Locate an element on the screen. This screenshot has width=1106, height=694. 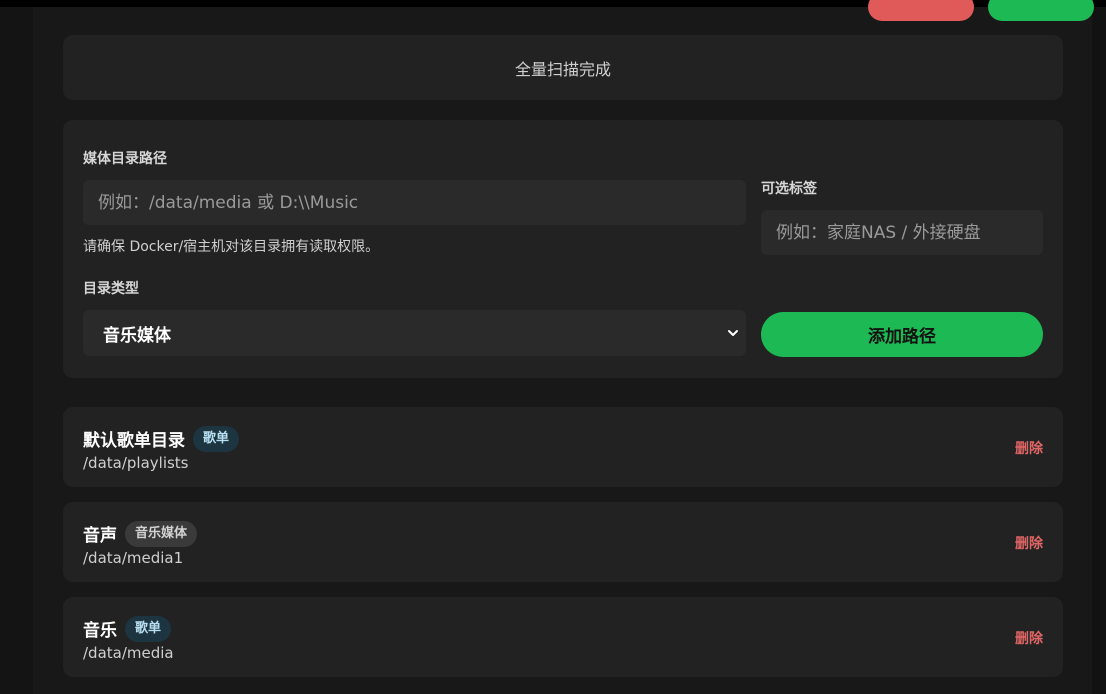
left-gutter is located at coordinates (16, 350).